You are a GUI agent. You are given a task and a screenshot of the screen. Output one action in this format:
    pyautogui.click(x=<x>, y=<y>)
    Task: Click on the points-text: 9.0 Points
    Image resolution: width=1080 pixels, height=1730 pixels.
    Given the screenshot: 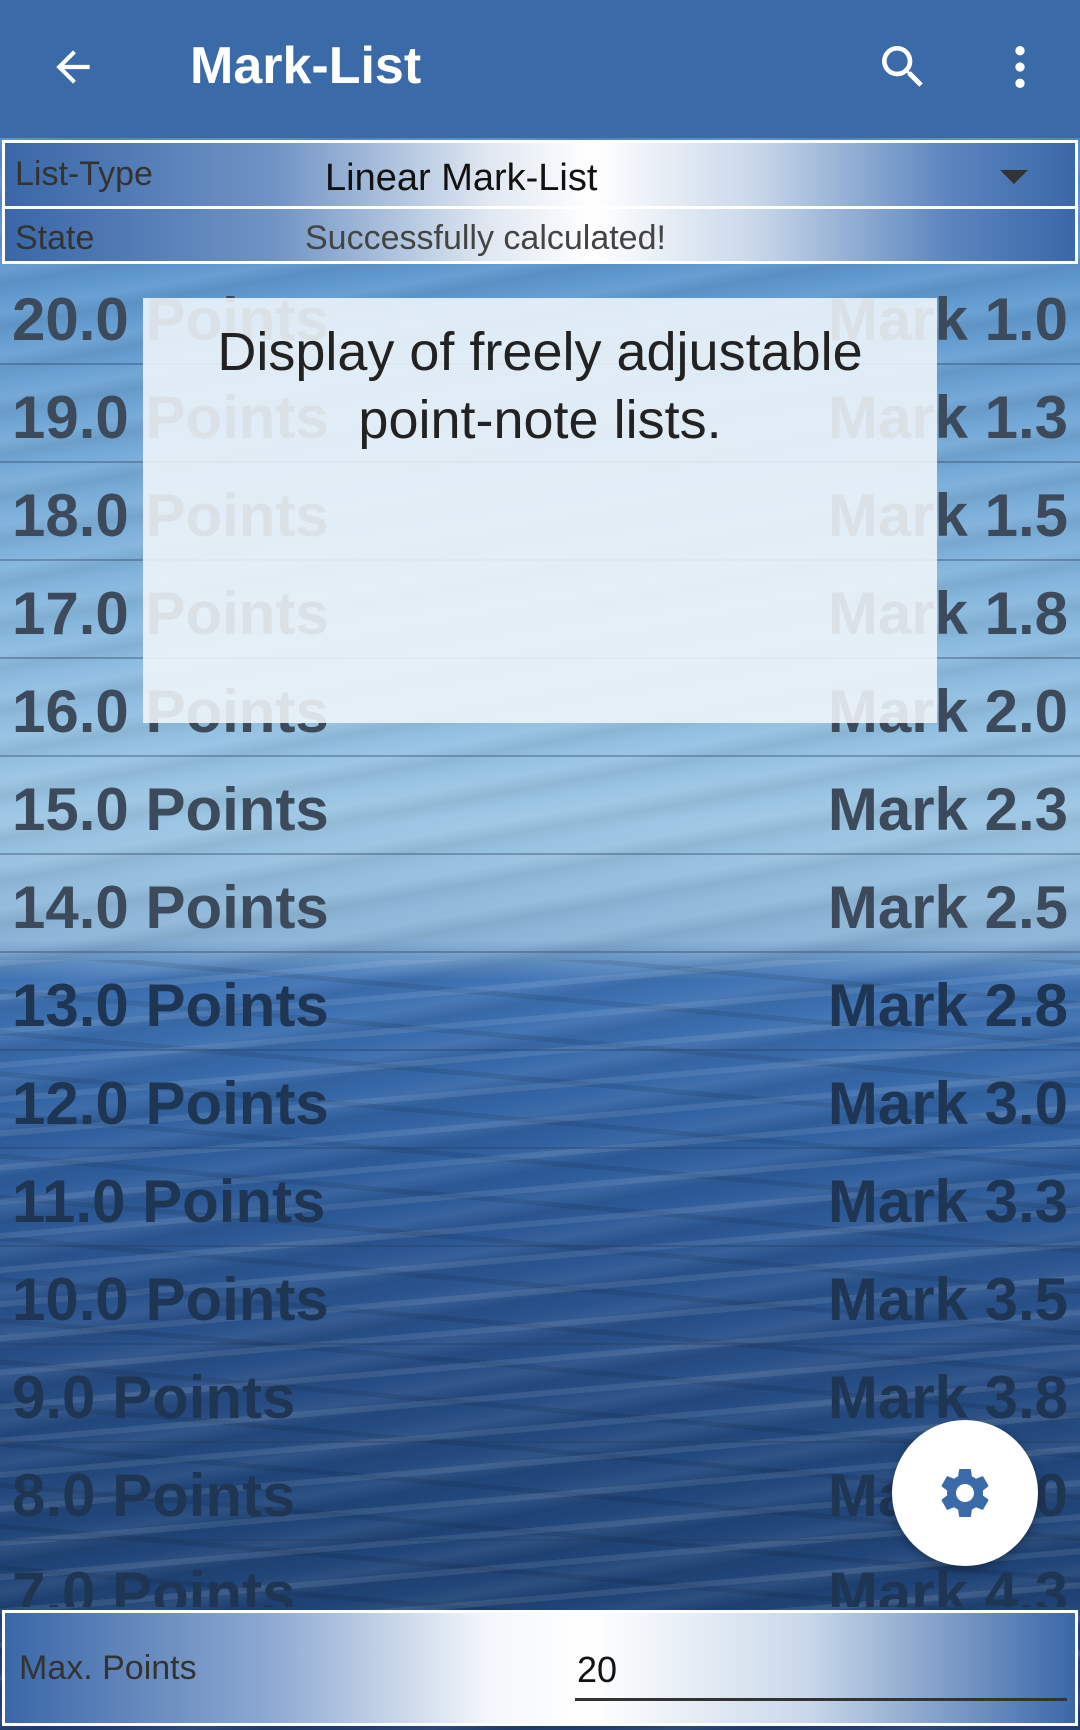 What is the action you would take?
    pyautogui.click(x=154, y=1397)
    